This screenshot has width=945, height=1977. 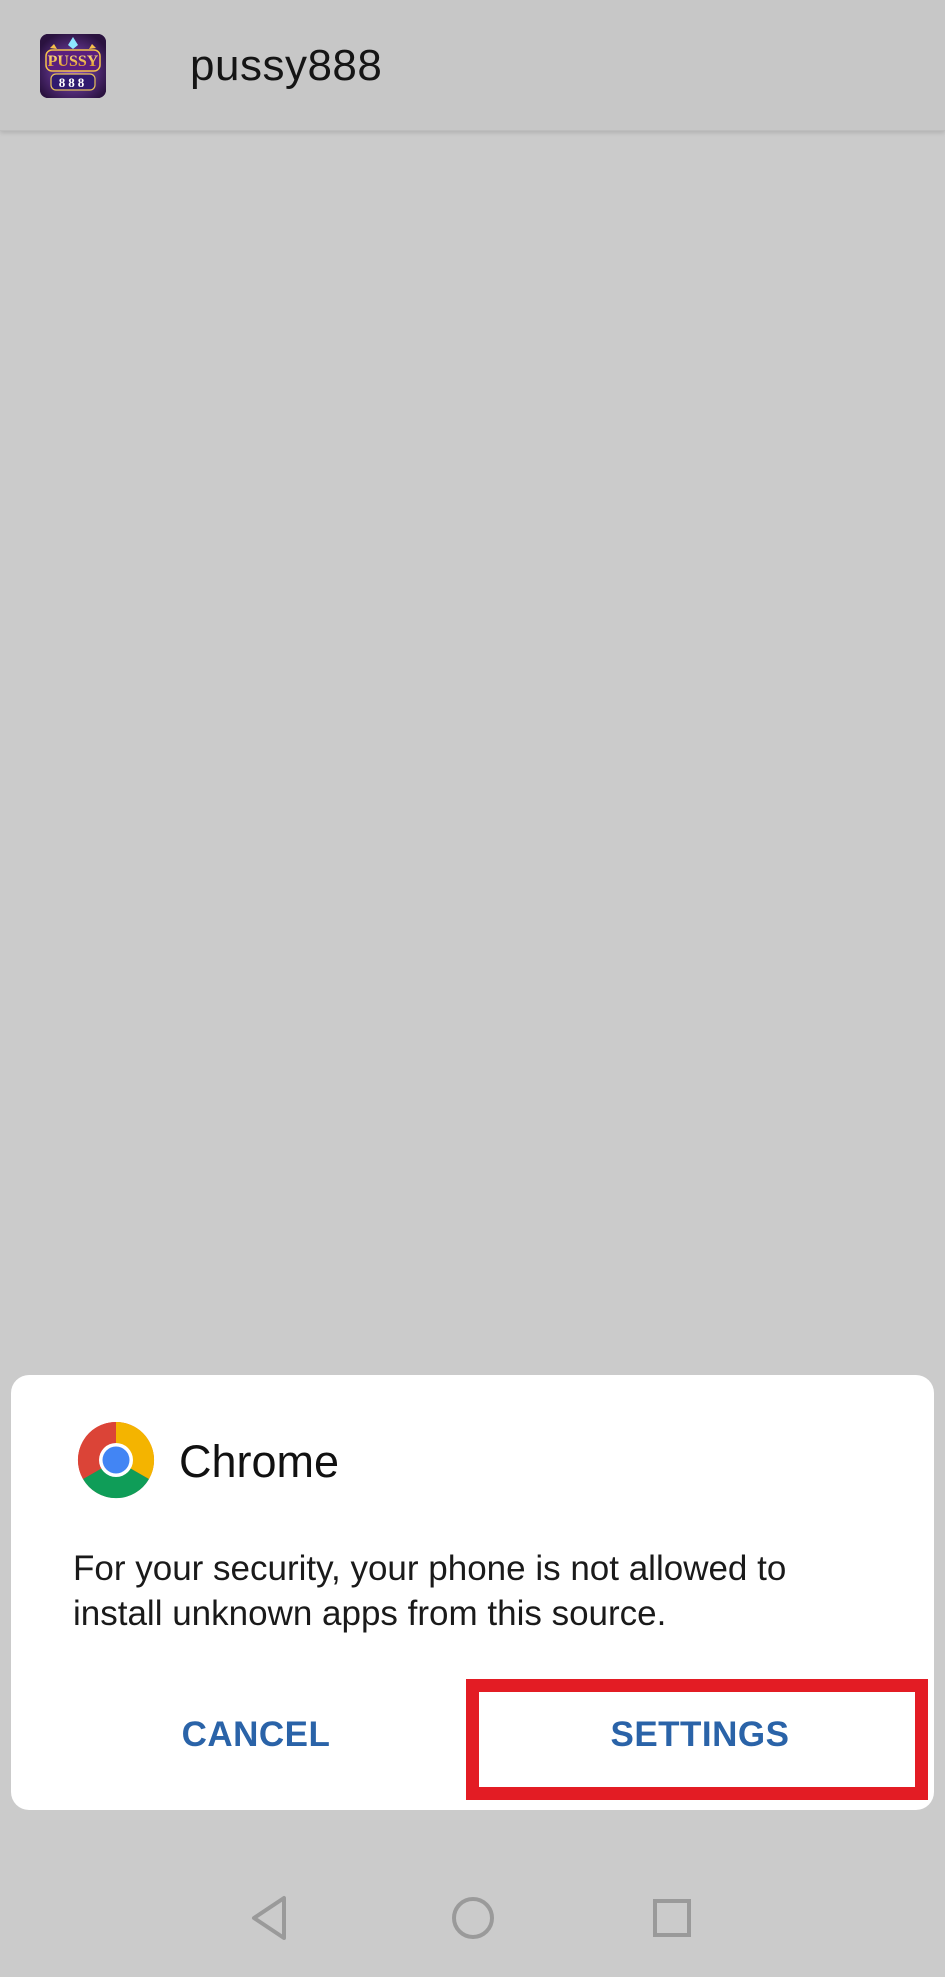 I want to click on system-navigation-bar, so click(x=472, y=1918).